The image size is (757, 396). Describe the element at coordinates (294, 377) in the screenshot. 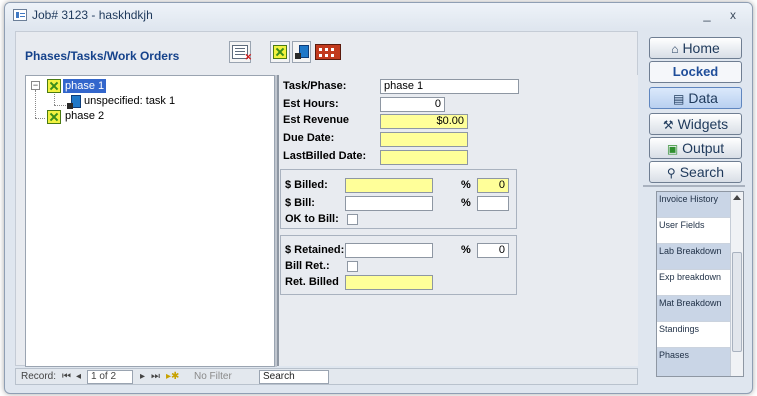

I see `record-search-box: Search` at that location.